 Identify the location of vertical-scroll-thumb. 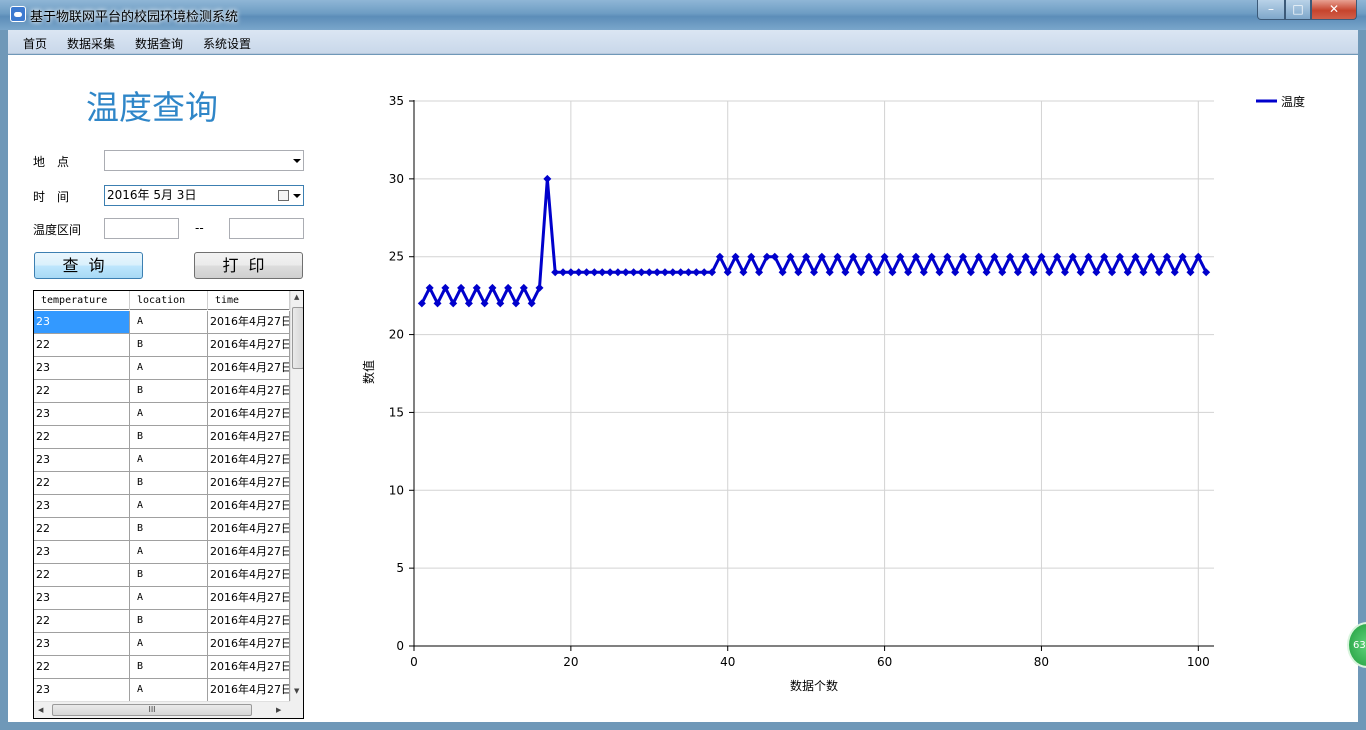
(297, 338).